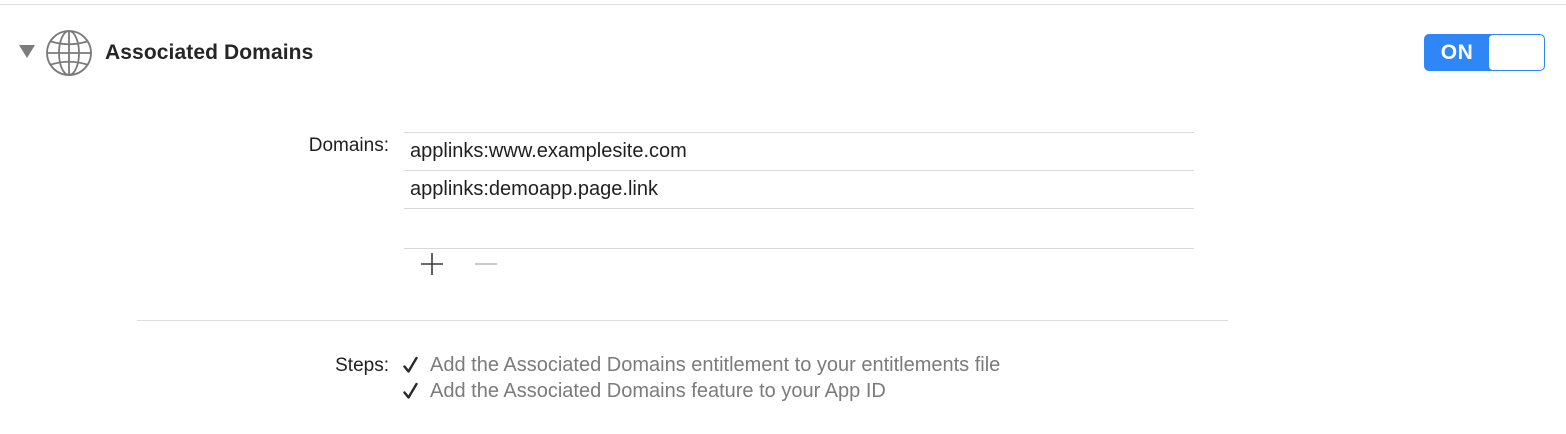 This screenshot has height=434, width=1566. Describe the element at coordinates (348, 145) in the screenshot. I see `domains-label: Domains:` at that location.